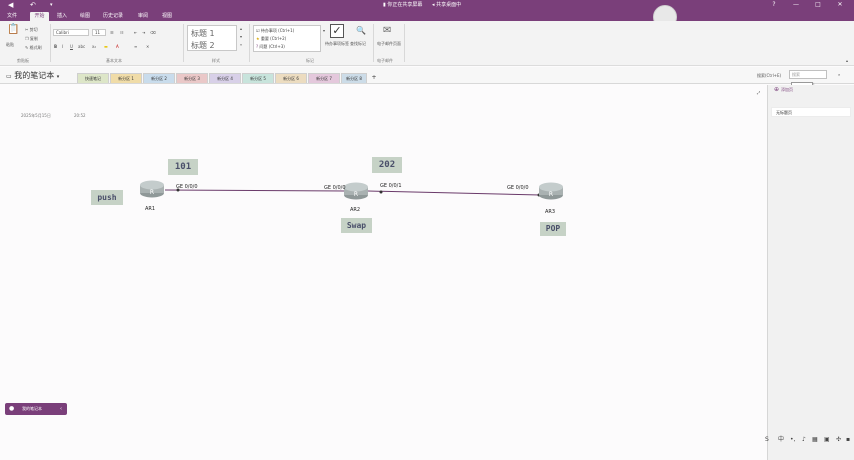 The image size is (854, 460). What do you see at coordinates (774, 5) in the screenshot?
I see `help-button: ?` at bounding box center [774, 5].